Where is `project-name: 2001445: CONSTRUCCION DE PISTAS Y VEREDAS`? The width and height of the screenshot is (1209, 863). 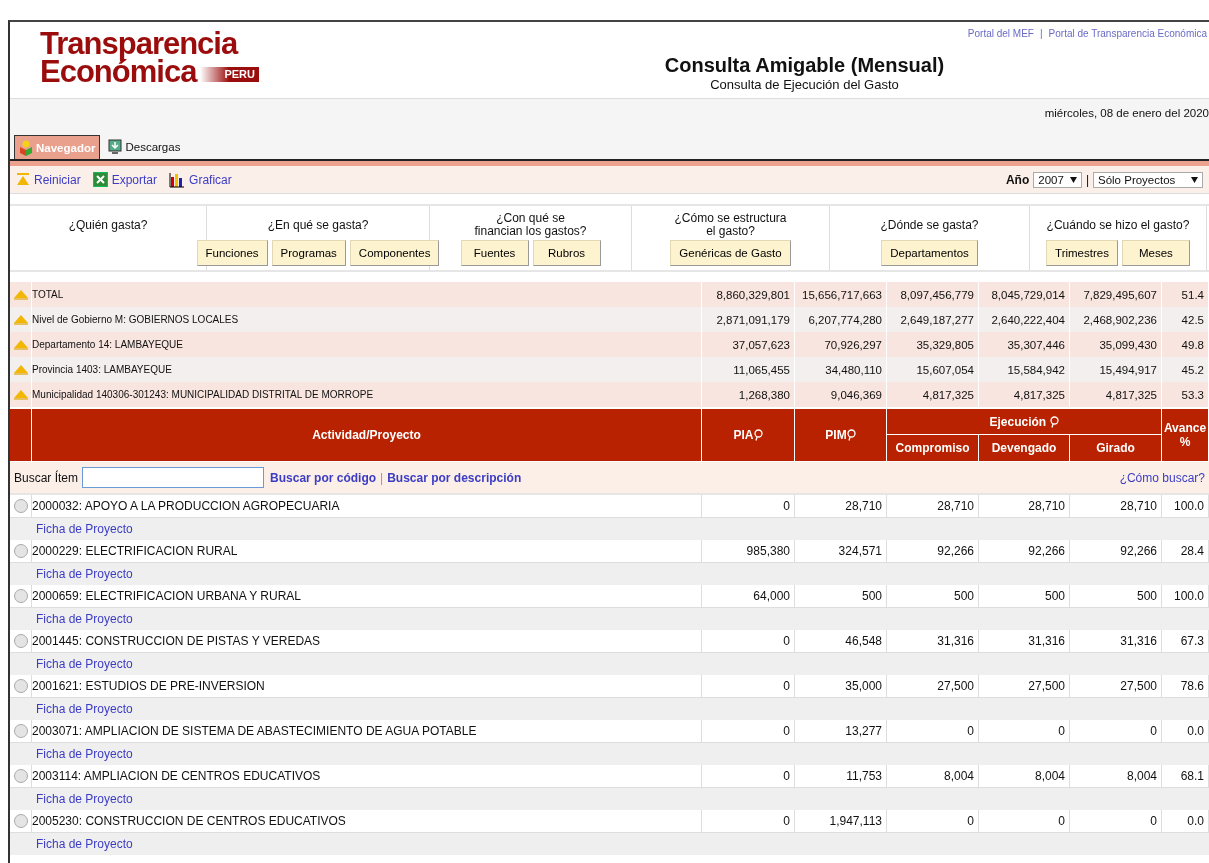
project-name: 2001445: CONSTRUCCION DE PISTAS Y VEREDAS is located at coordinates (367, 641).